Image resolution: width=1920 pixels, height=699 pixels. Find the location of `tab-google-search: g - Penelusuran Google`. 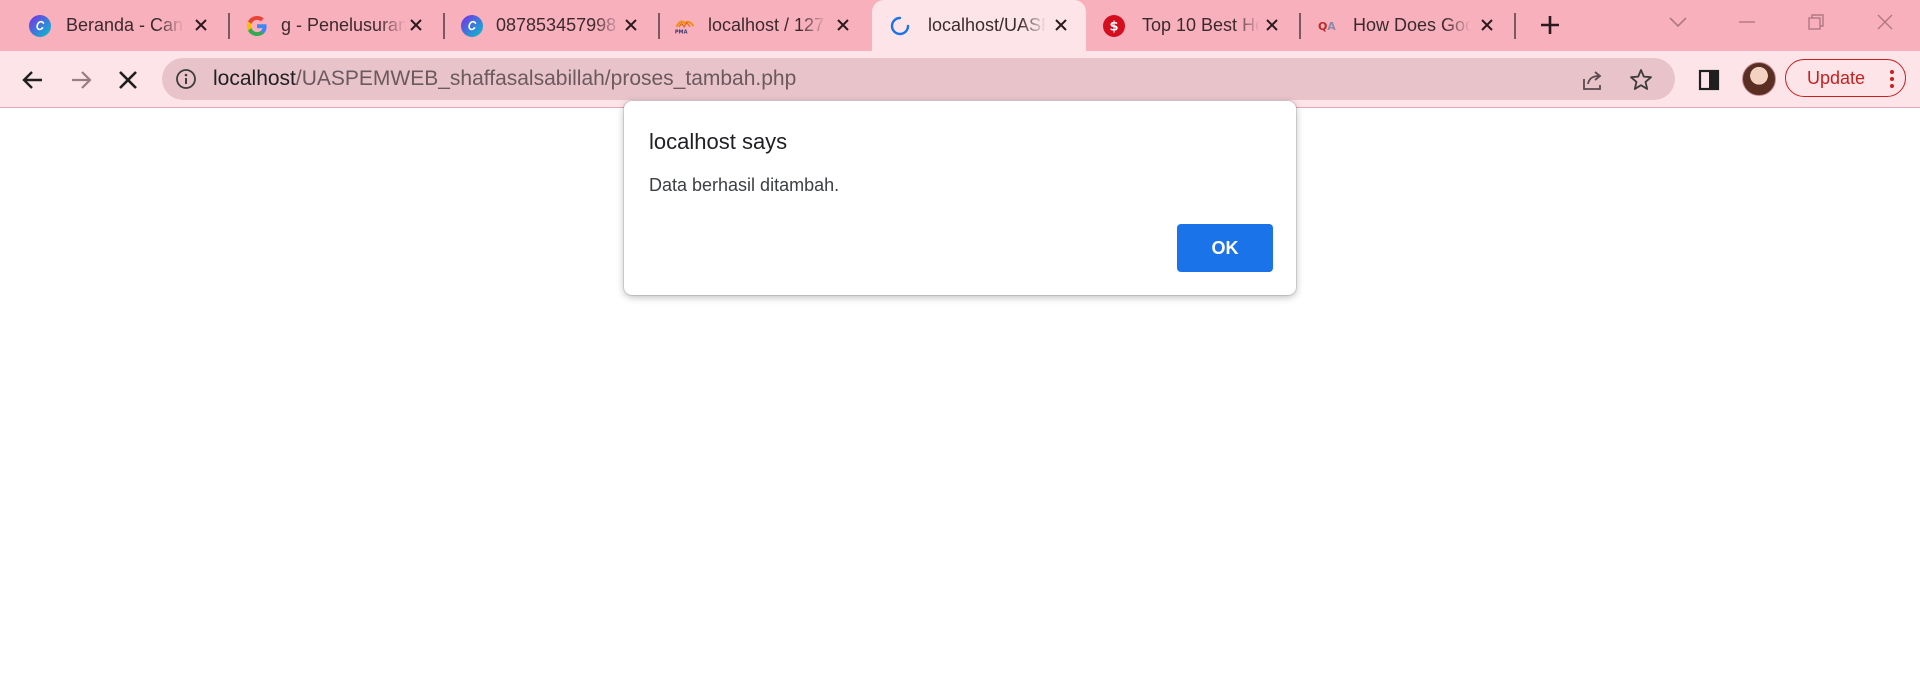

tab-google-search: g - Penelusuran Google is located at coordinates (337, 25).